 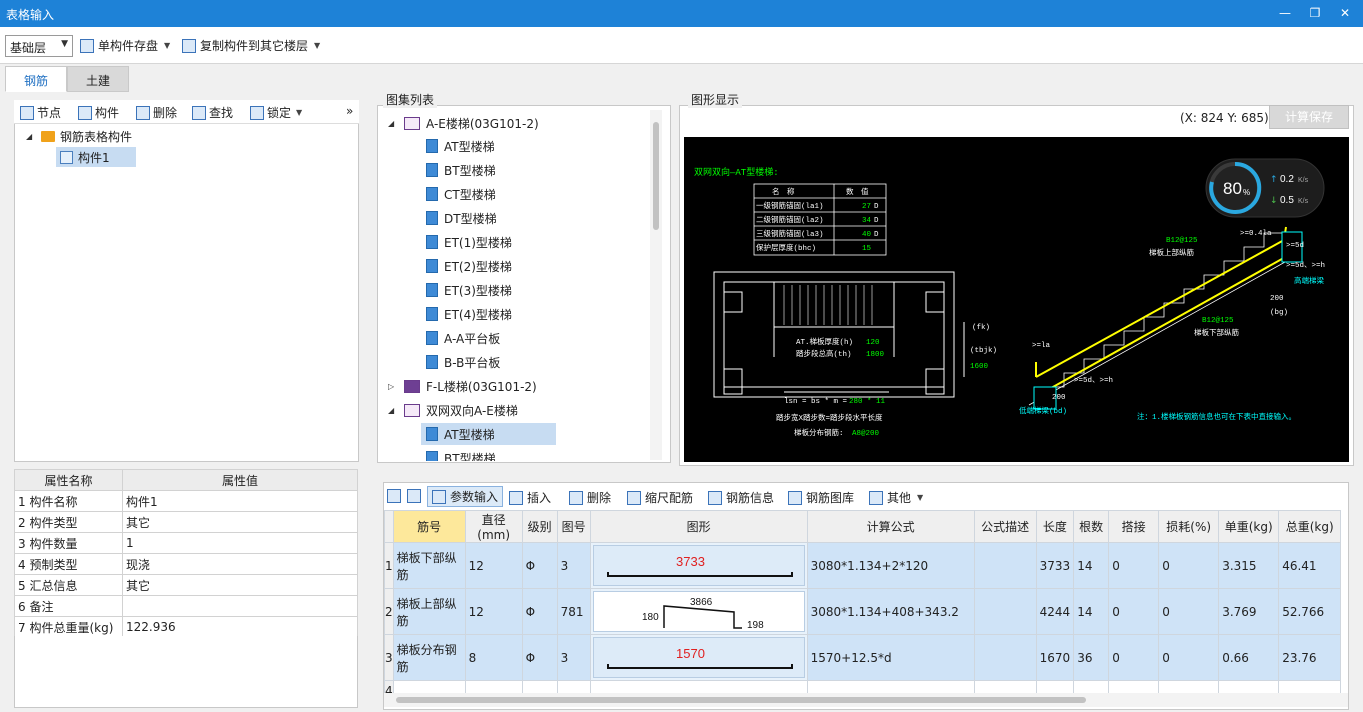 I want to click on grid-horizontal-scrollbar, so click(x=866, y=700).